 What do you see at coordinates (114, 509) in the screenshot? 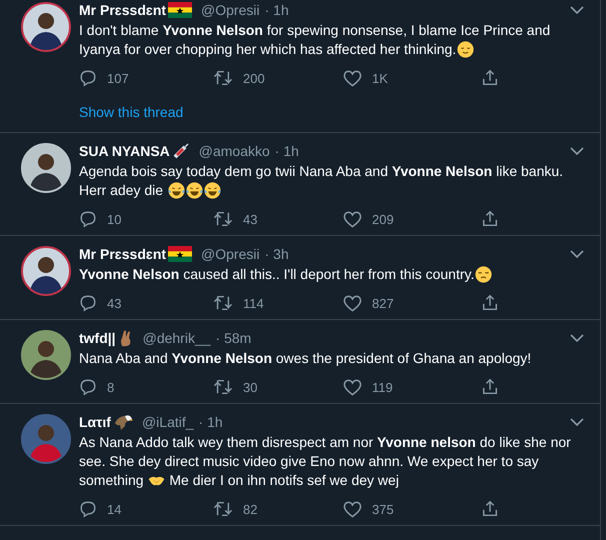
I see `reply-count: 14` at bounding box center [114, 509].